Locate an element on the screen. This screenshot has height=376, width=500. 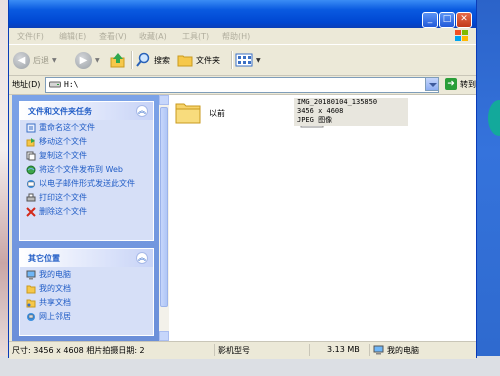
place-my-documents: 我的文档 is located at coordinates (87, 289).